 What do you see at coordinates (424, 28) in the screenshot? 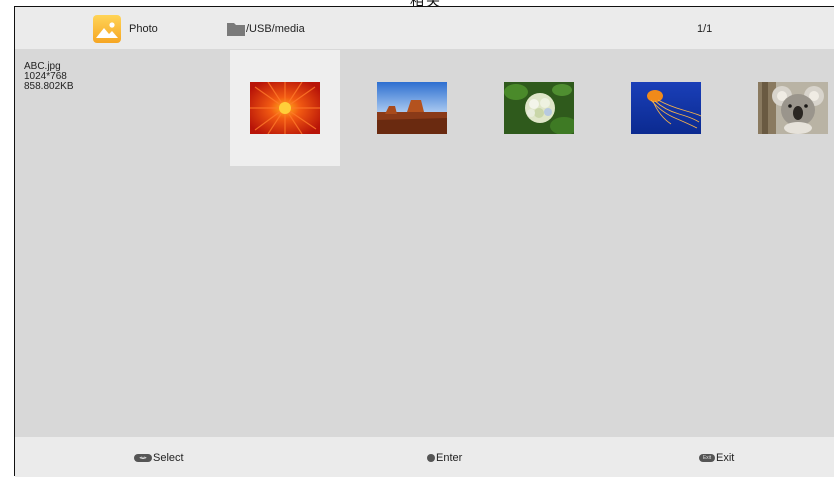
I see `header-bar: Photo /USB/media 1/1` at bounding box center [424, 28].